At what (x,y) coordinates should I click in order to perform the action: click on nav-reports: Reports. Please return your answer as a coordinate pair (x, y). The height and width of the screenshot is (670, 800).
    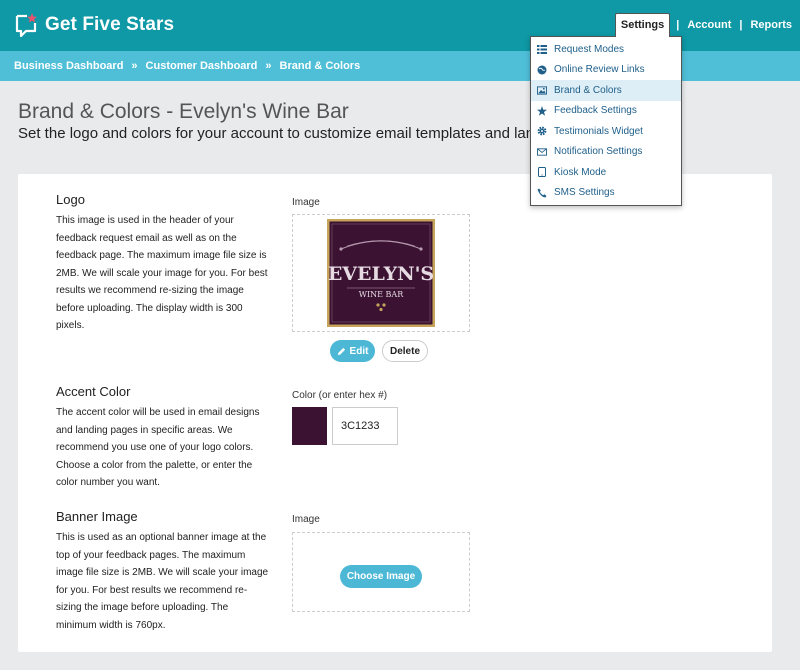
    Looking at the image, I should click on (771, 25).